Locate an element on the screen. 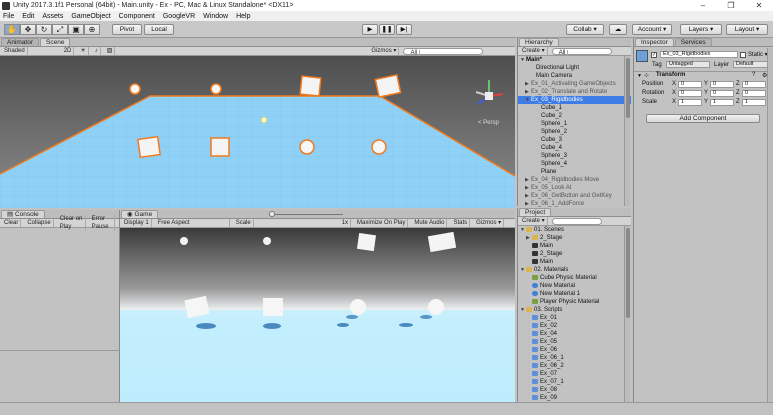 This screenshot has height=415, width=773. project-scroll-thumb is located at coordinates (628, 273).